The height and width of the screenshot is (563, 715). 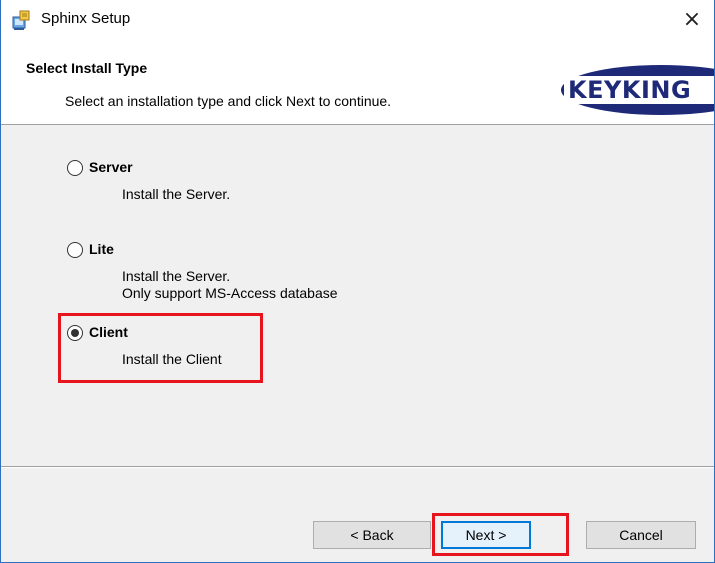 I want to click on close-icon: ×, so click(x=692, y=19).